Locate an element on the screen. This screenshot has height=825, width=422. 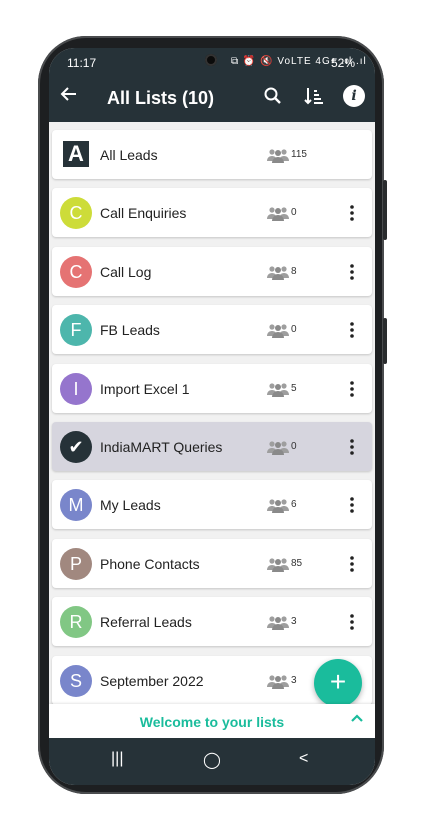
list-avatar: R is located at coordinates (76, 622).